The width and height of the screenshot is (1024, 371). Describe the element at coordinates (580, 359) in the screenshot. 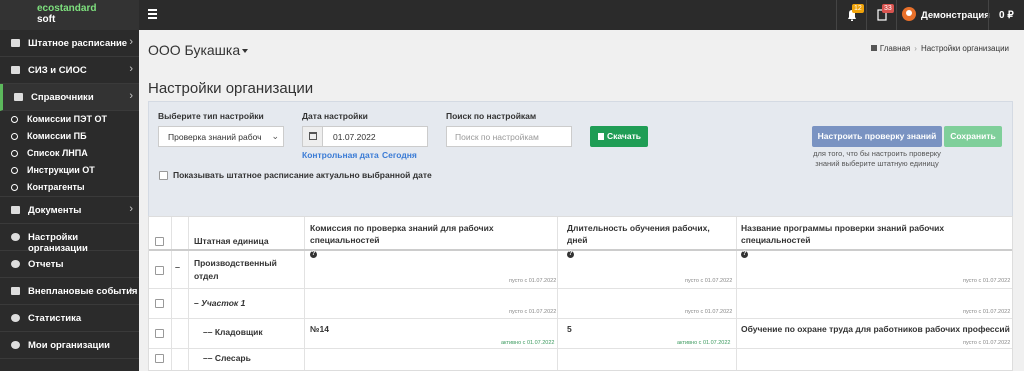

I see `table-row: –– Слесарь` at that location.